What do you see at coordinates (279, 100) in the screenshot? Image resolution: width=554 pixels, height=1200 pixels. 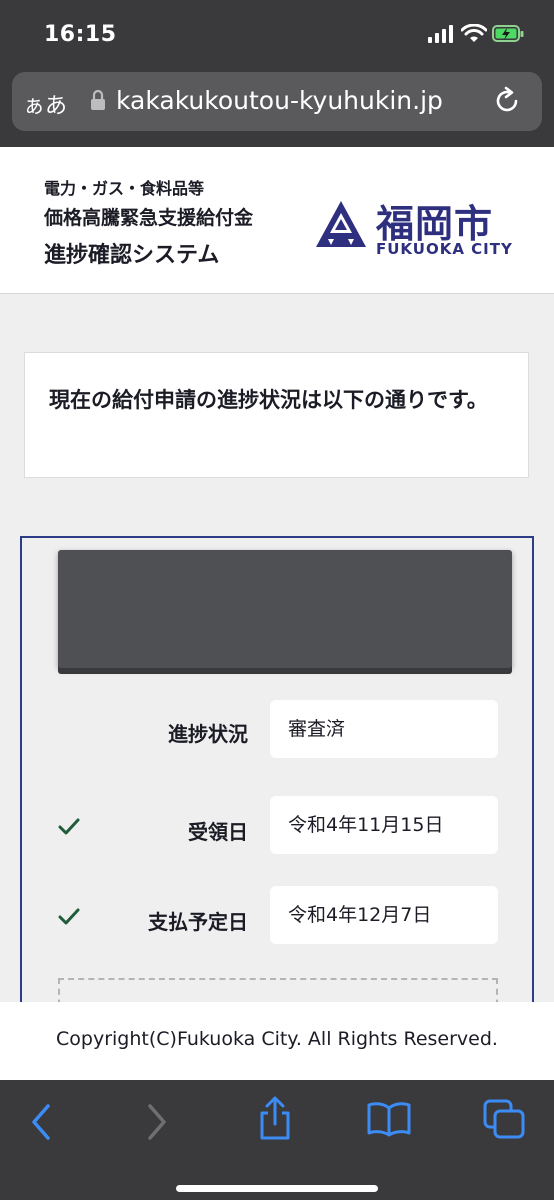 I see `url-text: kakakukoutou-kyuhukin.jp` at bounding box center [279, 100].